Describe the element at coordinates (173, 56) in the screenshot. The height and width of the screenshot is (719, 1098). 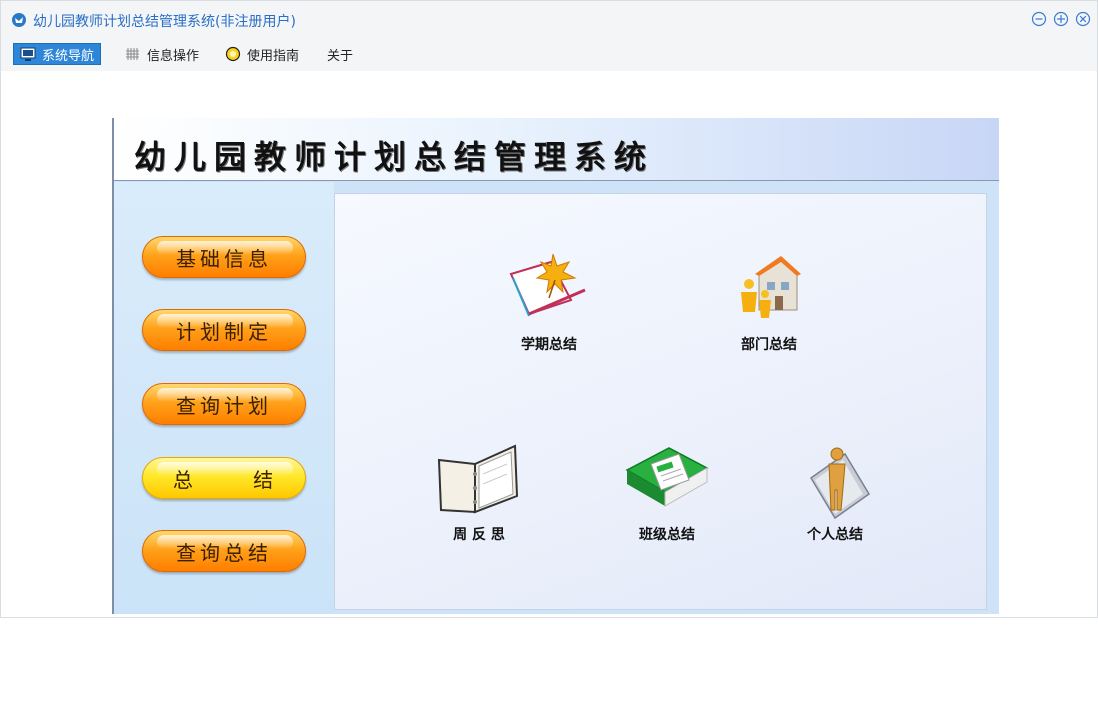
I see `menu-label: 信息操作` at that location.